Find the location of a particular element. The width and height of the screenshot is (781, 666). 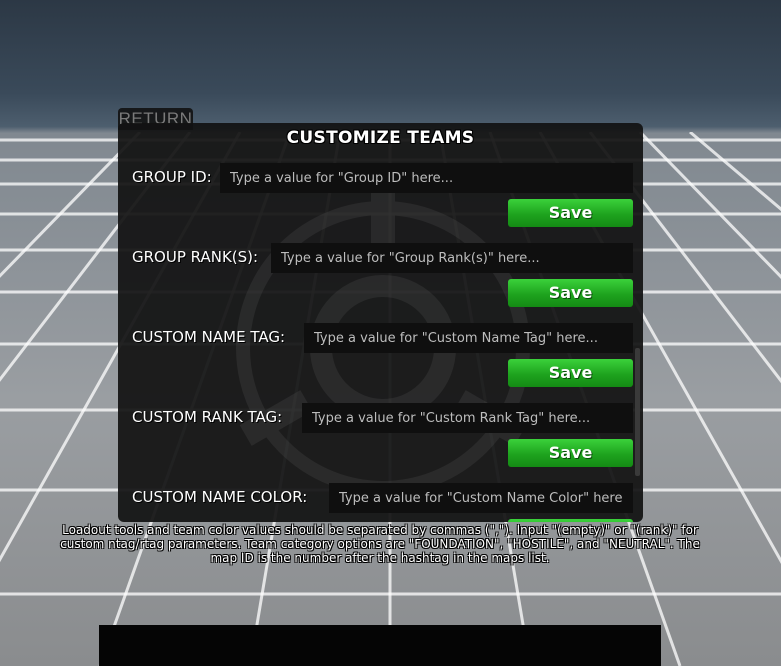

group-id-input is located at coordinates (426, 178).